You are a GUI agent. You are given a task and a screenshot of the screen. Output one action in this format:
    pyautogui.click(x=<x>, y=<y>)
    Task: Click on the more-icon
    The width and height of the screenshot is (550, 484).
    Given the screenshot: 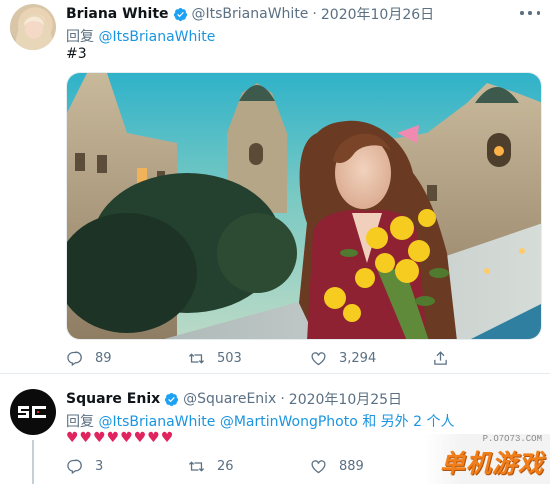 What is the action you would take?
    pyautogui.click(x=530, y=13)
    